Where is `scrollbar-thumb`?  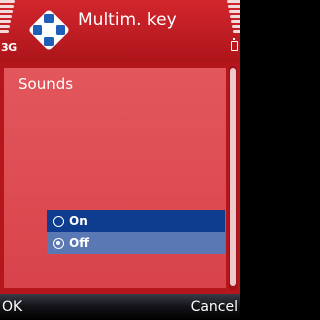
scrollbar-thumb is located at coordinates (233, 177).